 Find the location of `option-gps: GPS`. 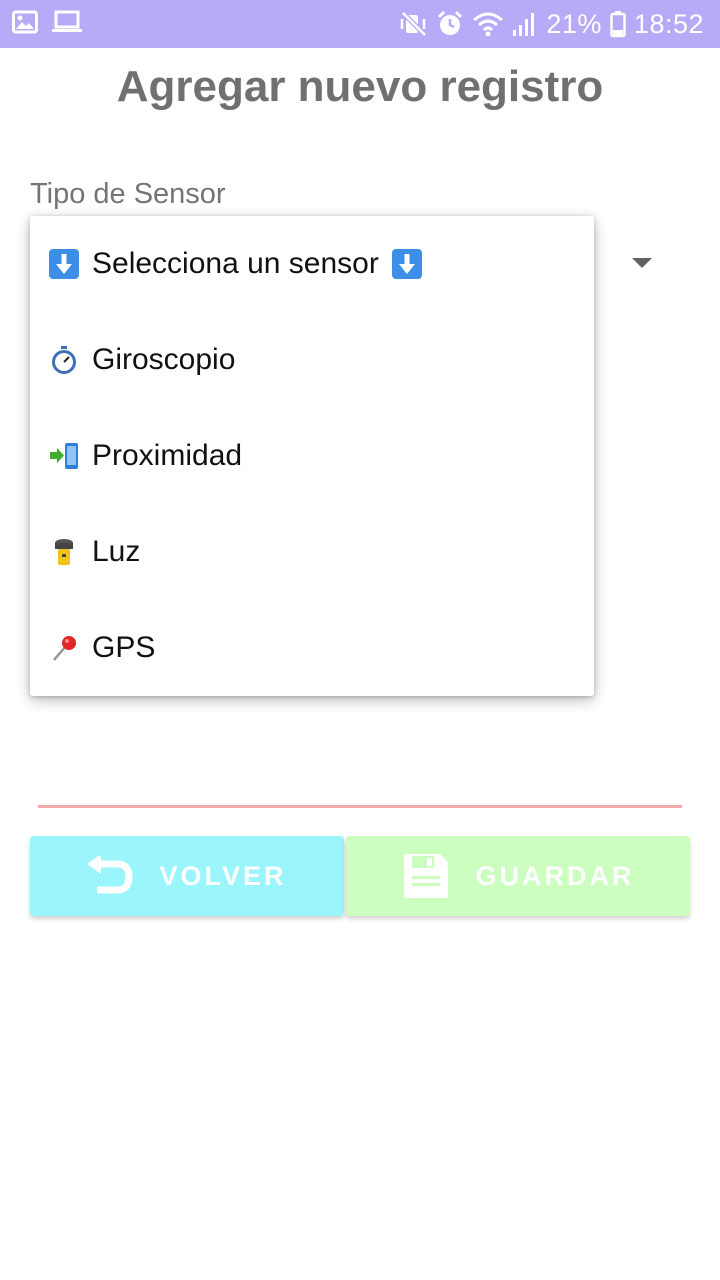

option-gps: GPS is located at coordinates (312, 648).